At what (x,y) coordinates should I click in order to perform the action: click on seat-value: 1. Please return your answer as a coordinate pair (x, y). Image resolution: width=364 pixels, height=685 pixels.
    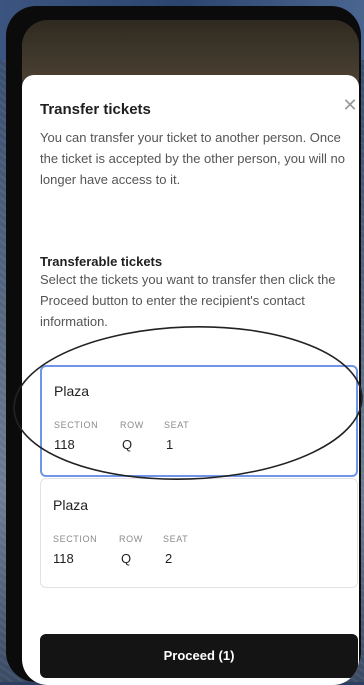
    Looking at the image, I should click on (170, 444).